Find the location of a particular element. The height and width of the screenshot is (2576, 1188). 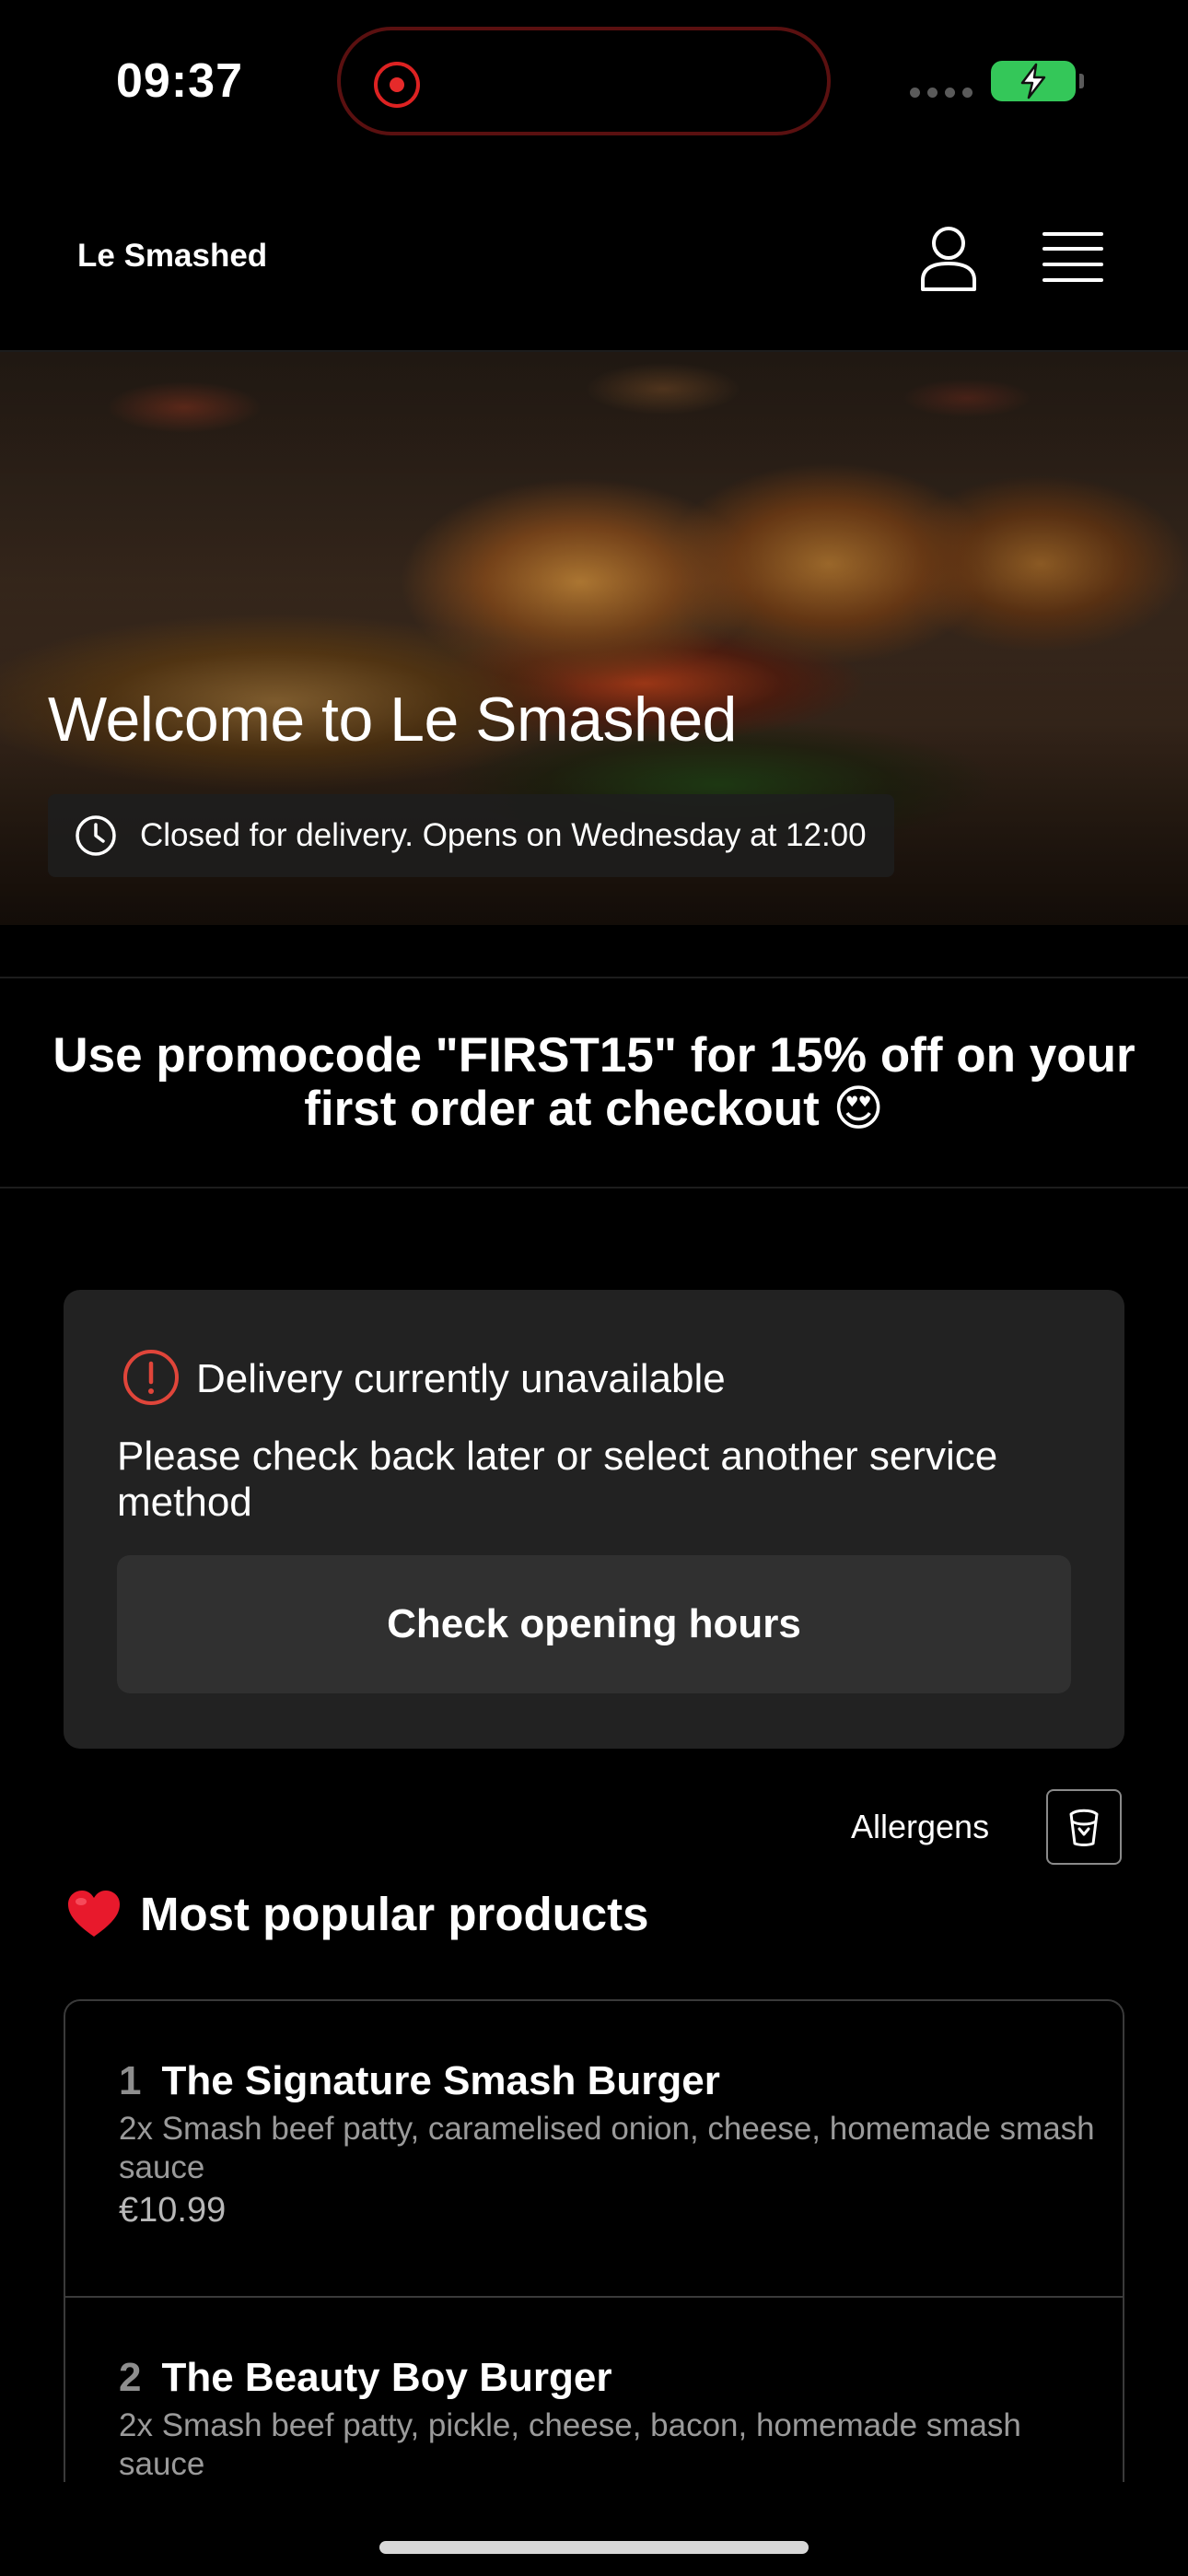

info-icon is located at coordinates (151, 1377).